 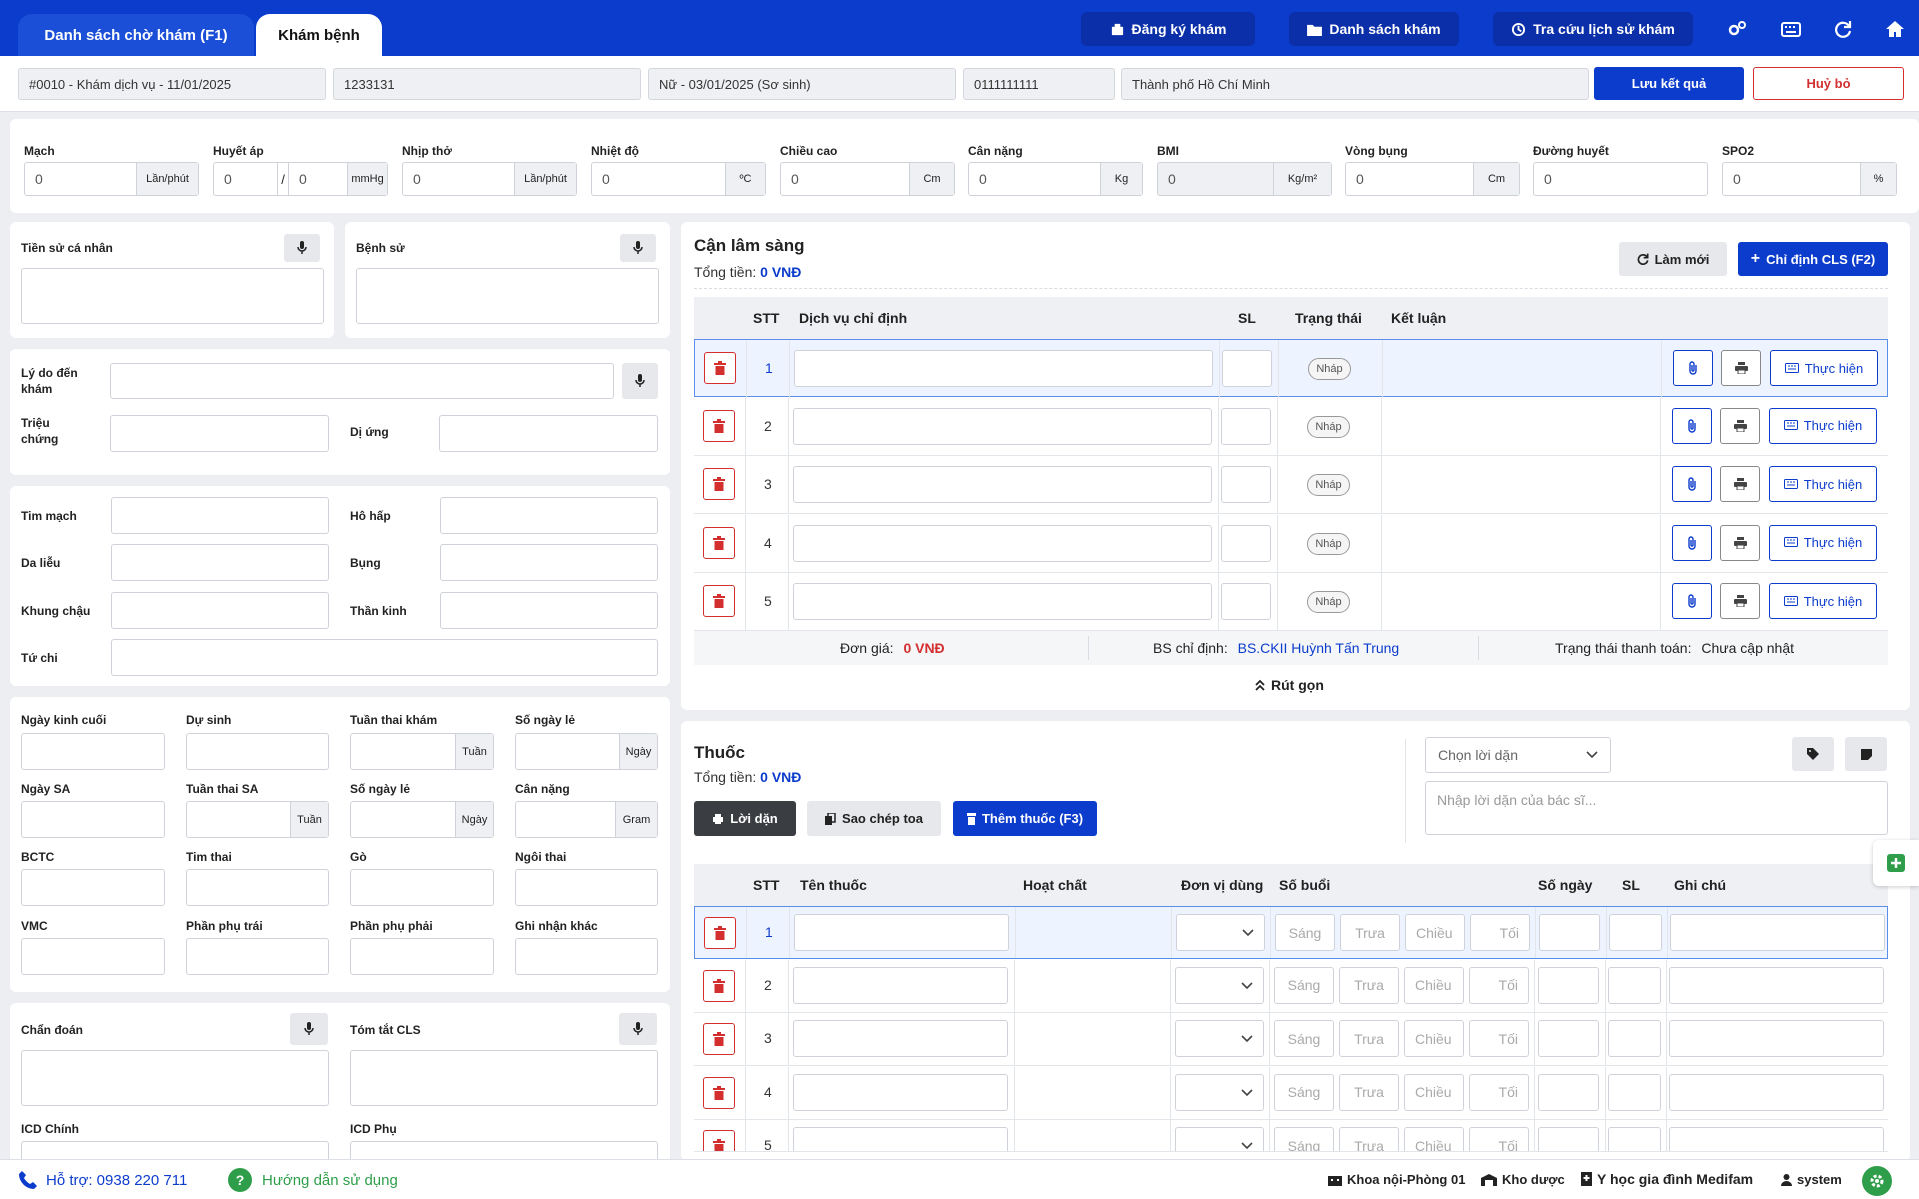 What do you see at coordinates (422, 887) in the screenshot?
I see `go-input` at bounding box center [422, 887].